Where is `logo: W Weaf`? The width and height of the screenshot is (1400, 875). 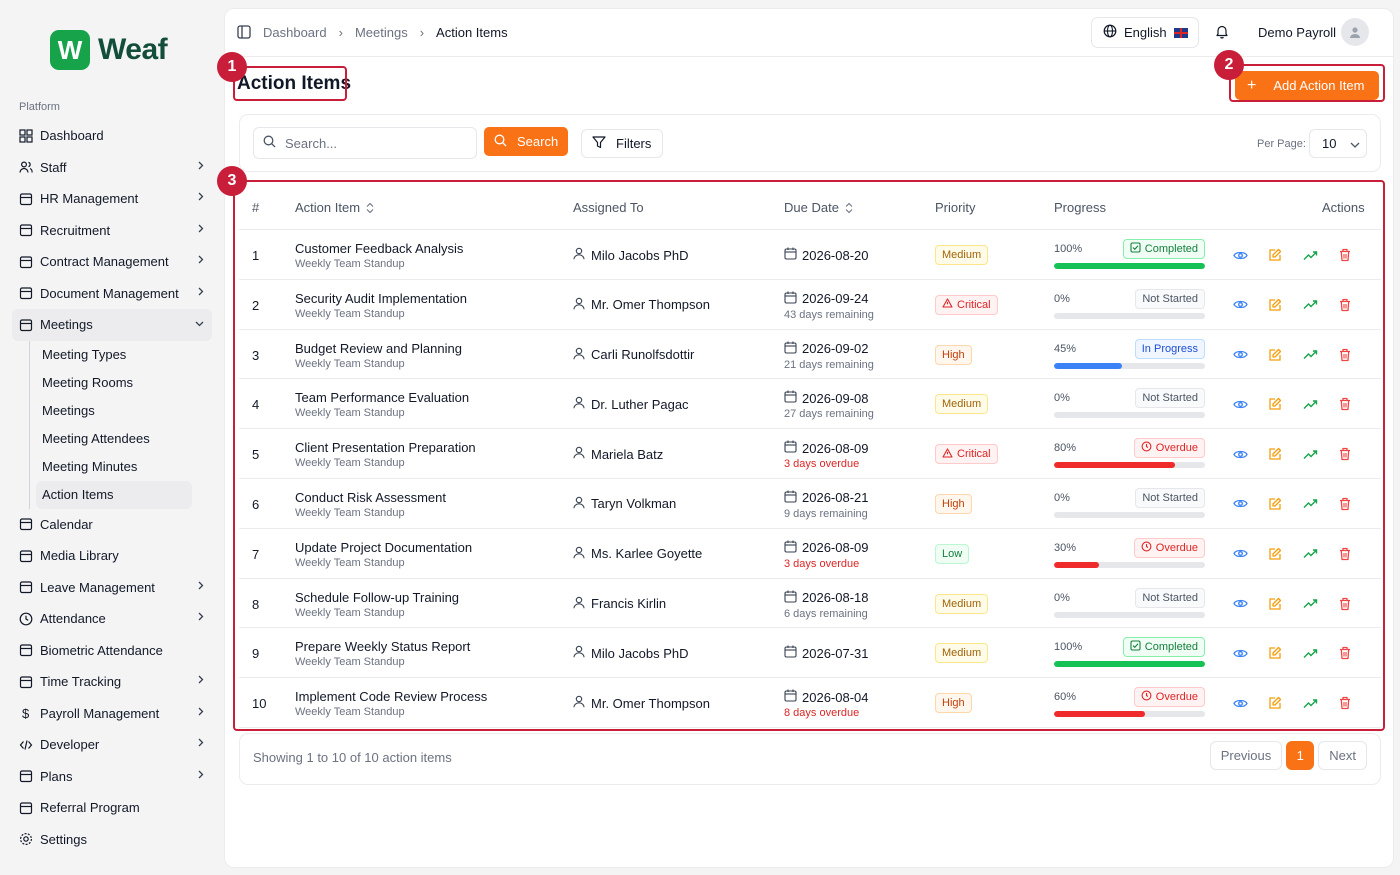
logo: W Weaf is located at coordinates (109, 50).